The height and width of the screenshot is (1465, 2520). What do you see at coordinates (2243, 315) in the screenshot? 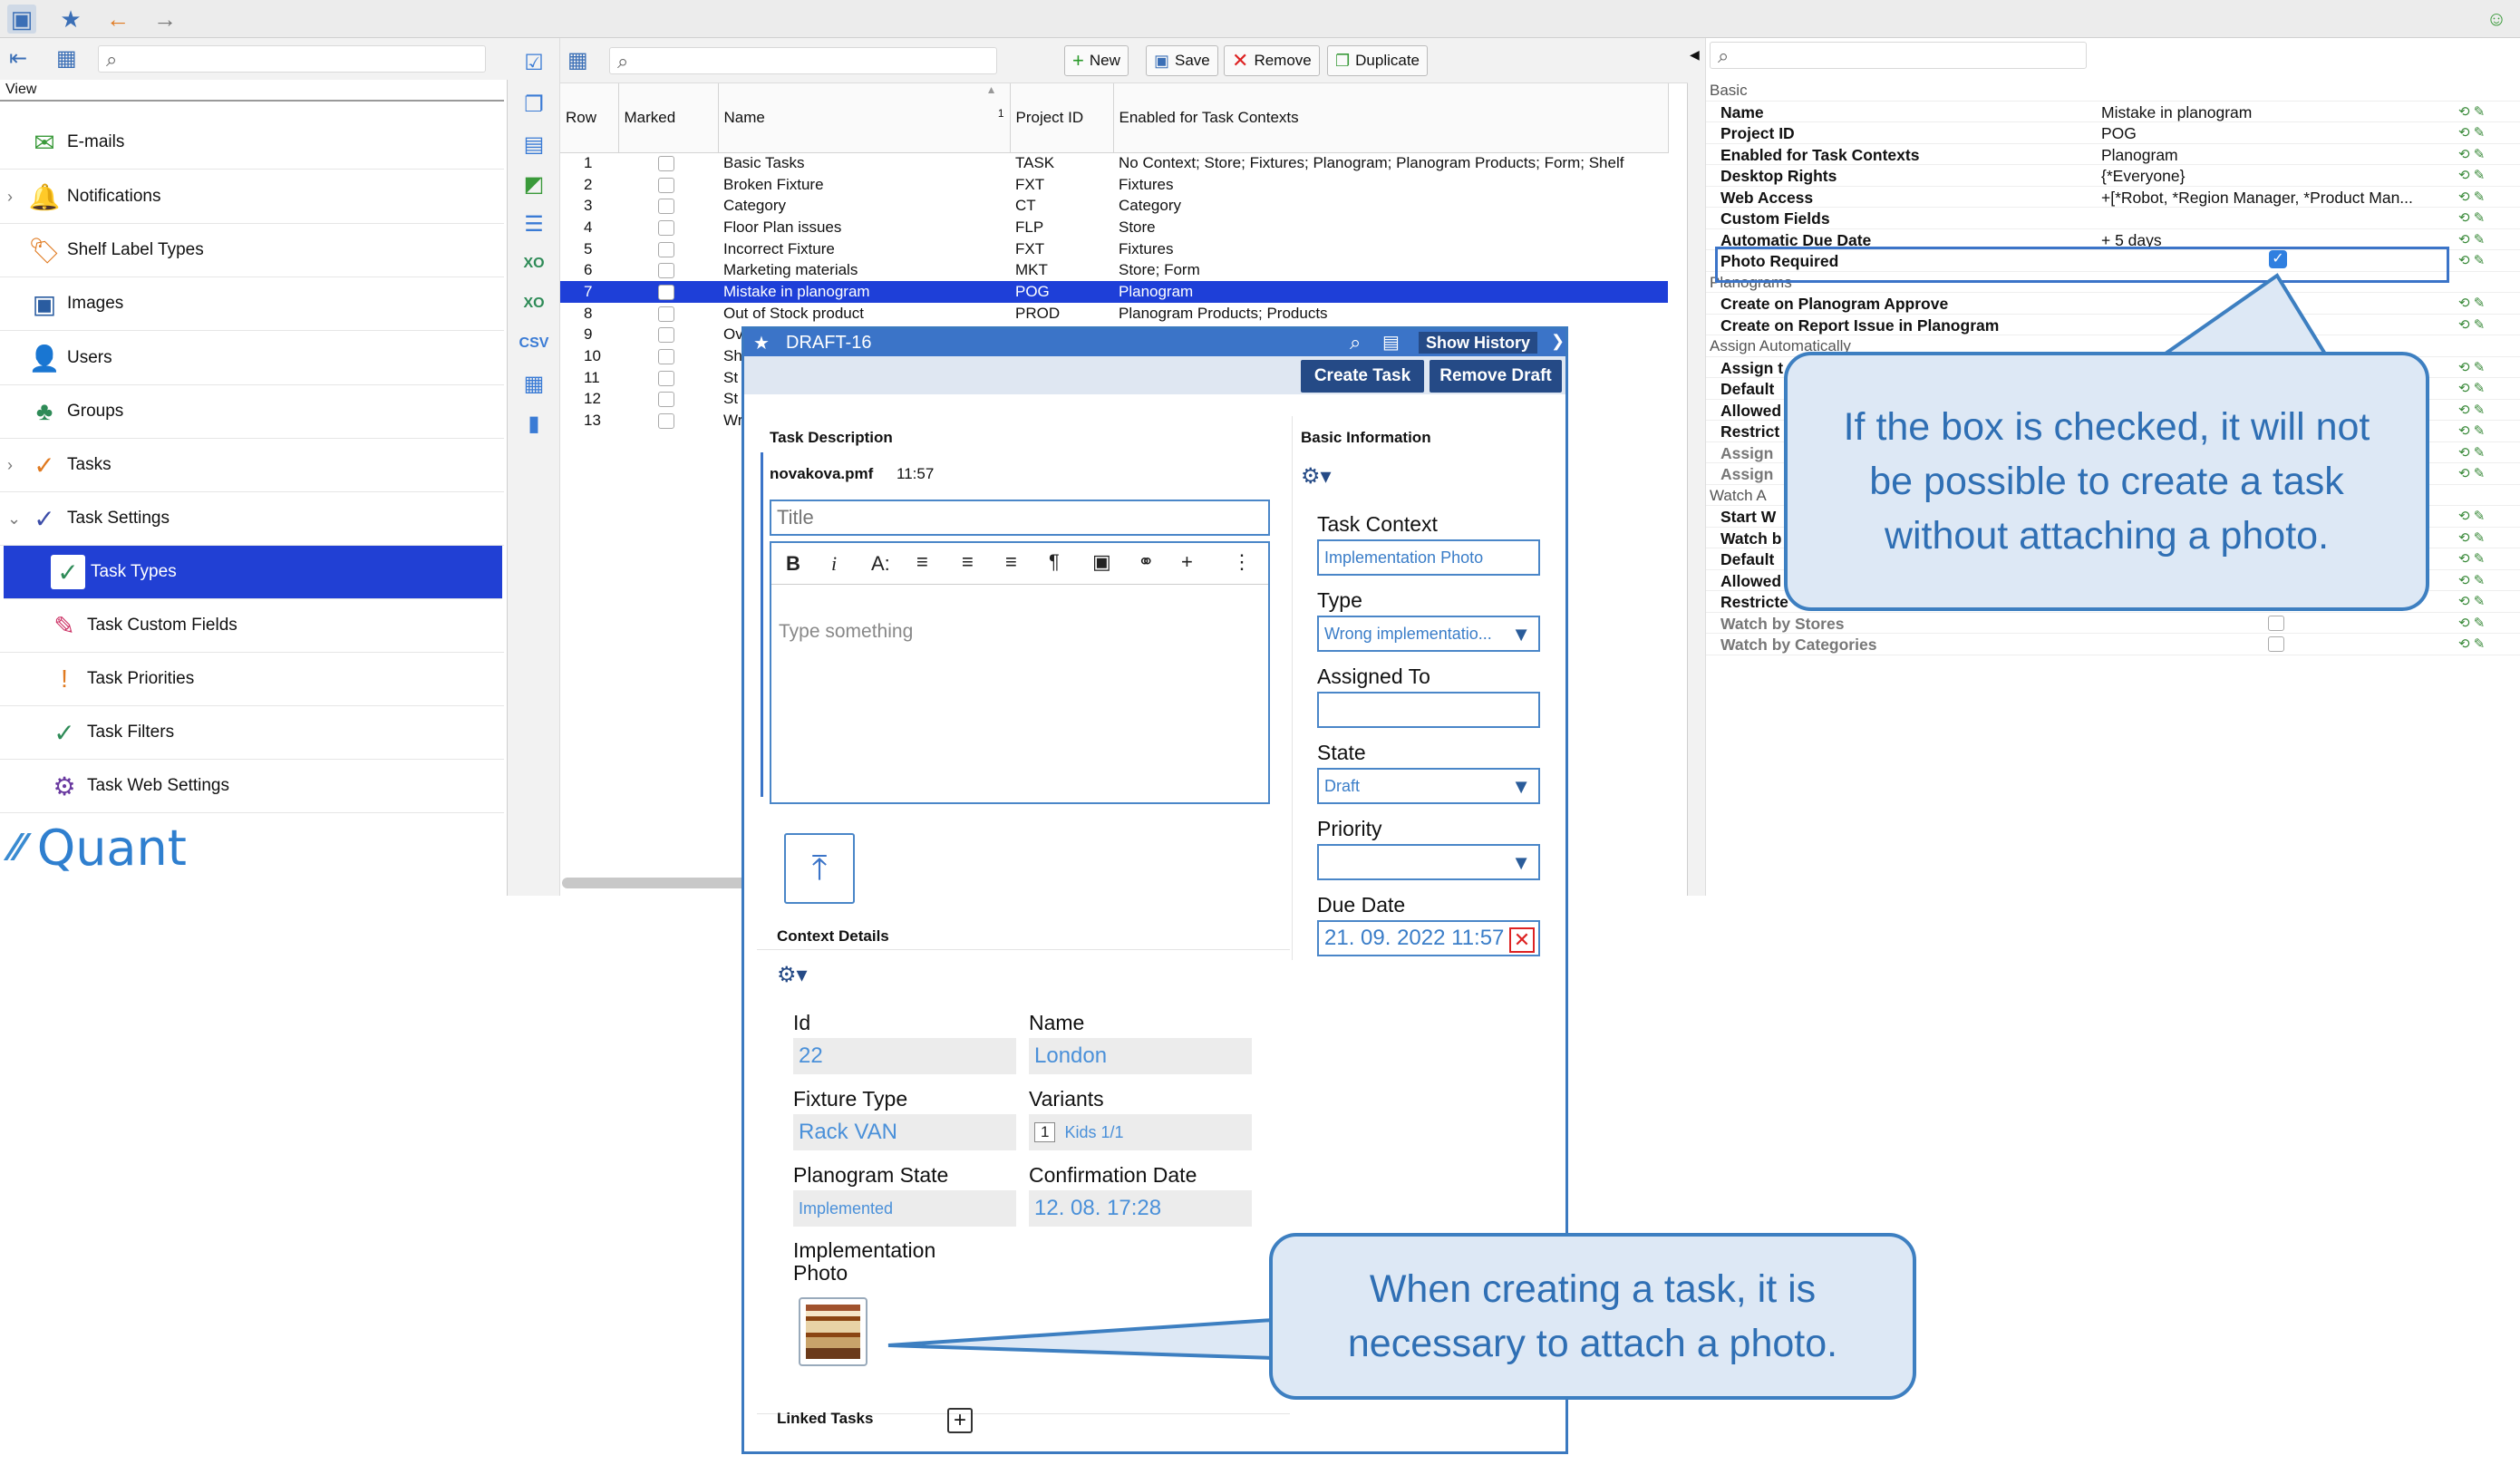
I see `top-callout-pointer` at bounding box center [2243, 315].